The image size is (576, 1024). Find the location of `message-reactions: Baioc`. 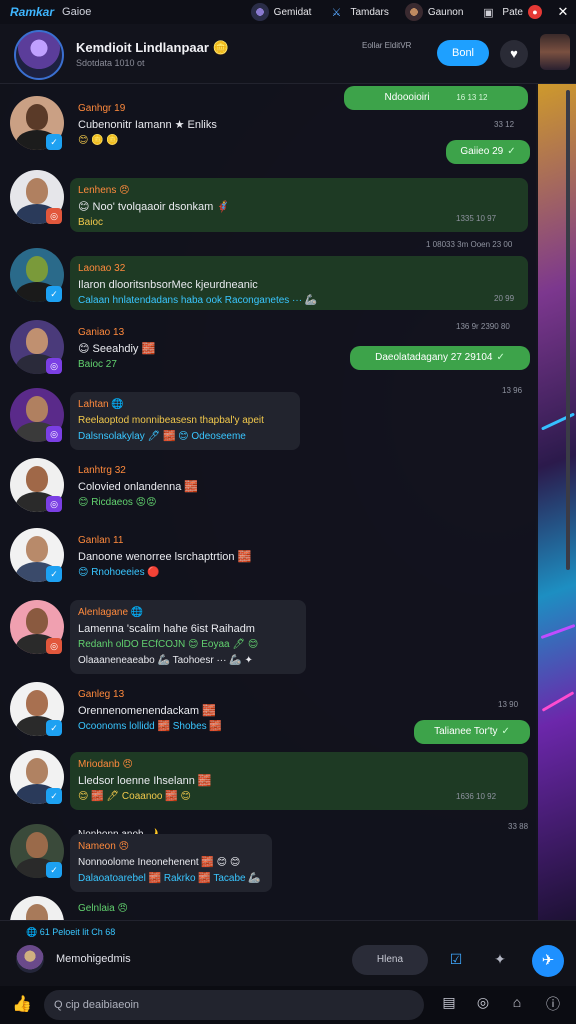

message-reactions: Baioc is located at coordinates (91, 222).